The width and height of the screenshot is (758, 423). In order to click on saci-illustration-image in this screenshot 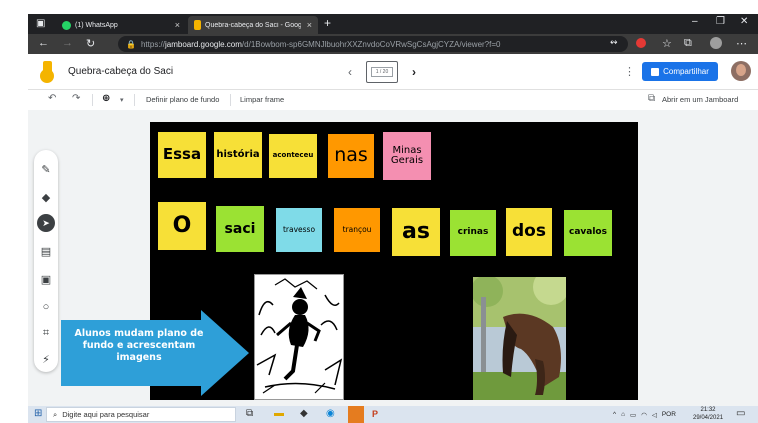, I will do `click(299, 337)`.